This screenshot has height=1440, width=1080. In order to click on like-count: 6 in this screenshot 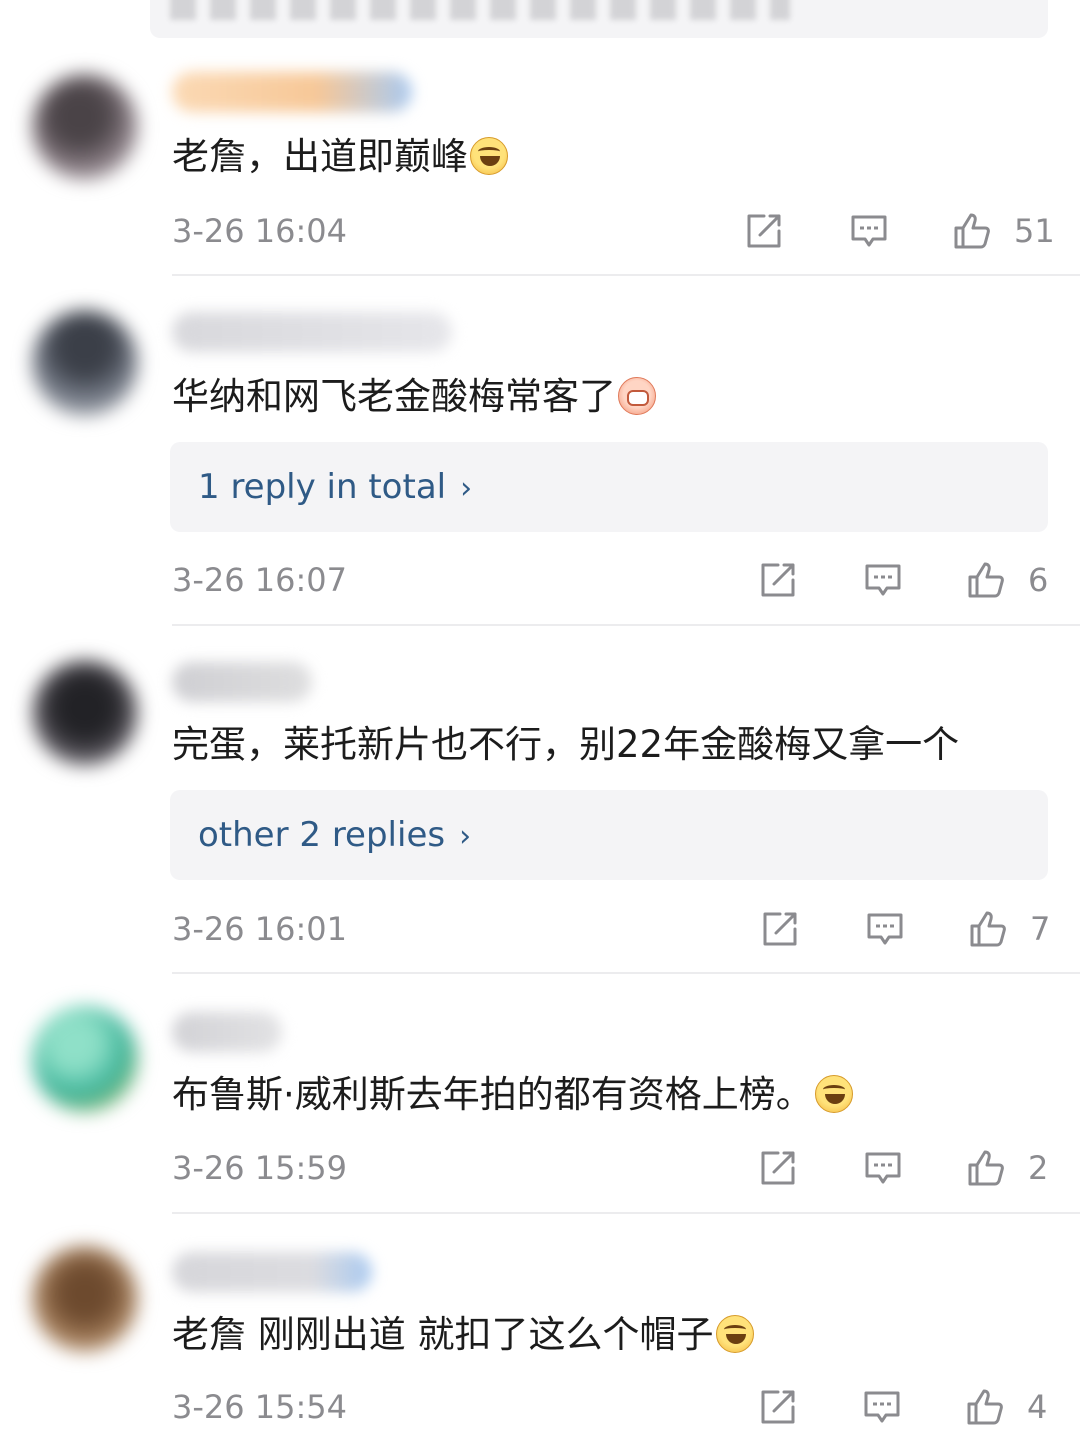, I will do `click(1038, 580)`.